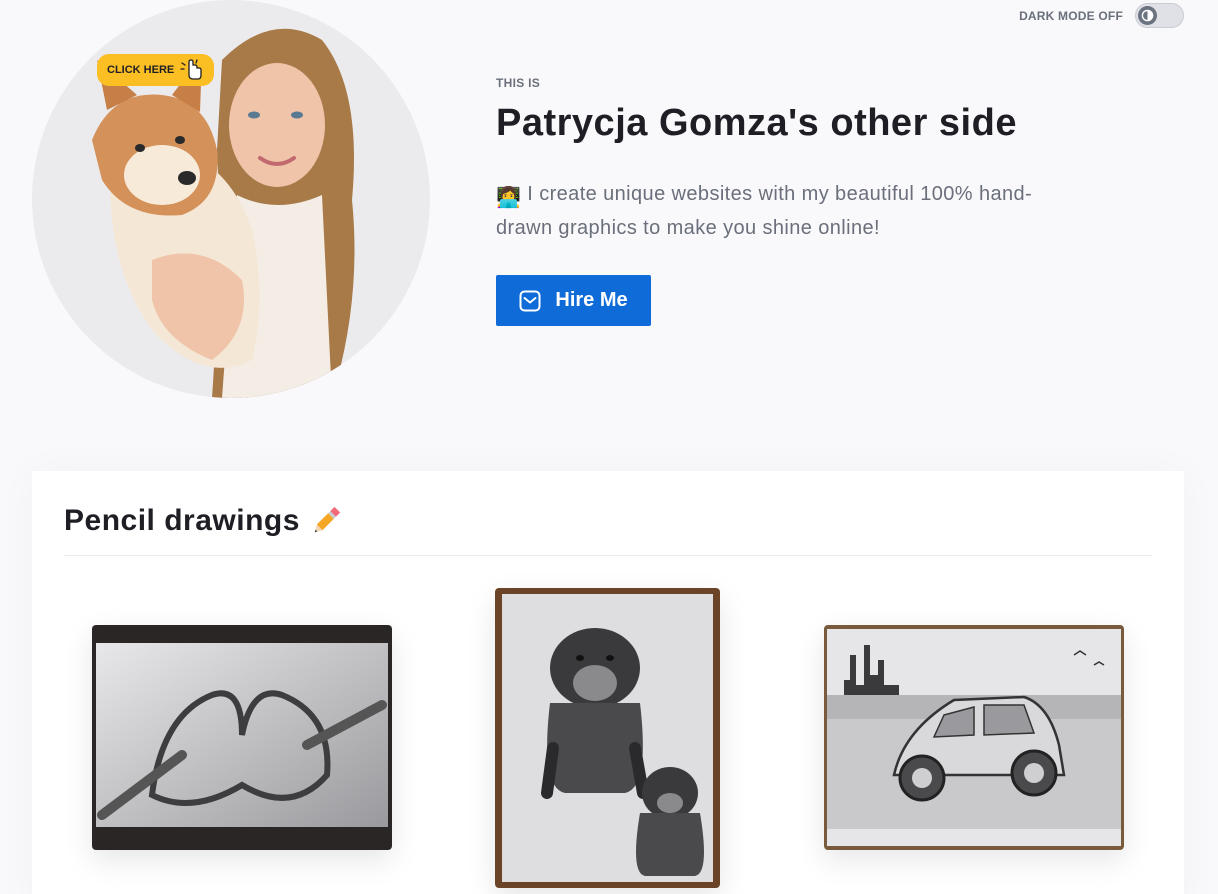 This screenshot has height=894, width=1218. Describe the element at coordinates (141, 70) in the screenshot. I see `click-here-label: CLICK HERE` at that location.